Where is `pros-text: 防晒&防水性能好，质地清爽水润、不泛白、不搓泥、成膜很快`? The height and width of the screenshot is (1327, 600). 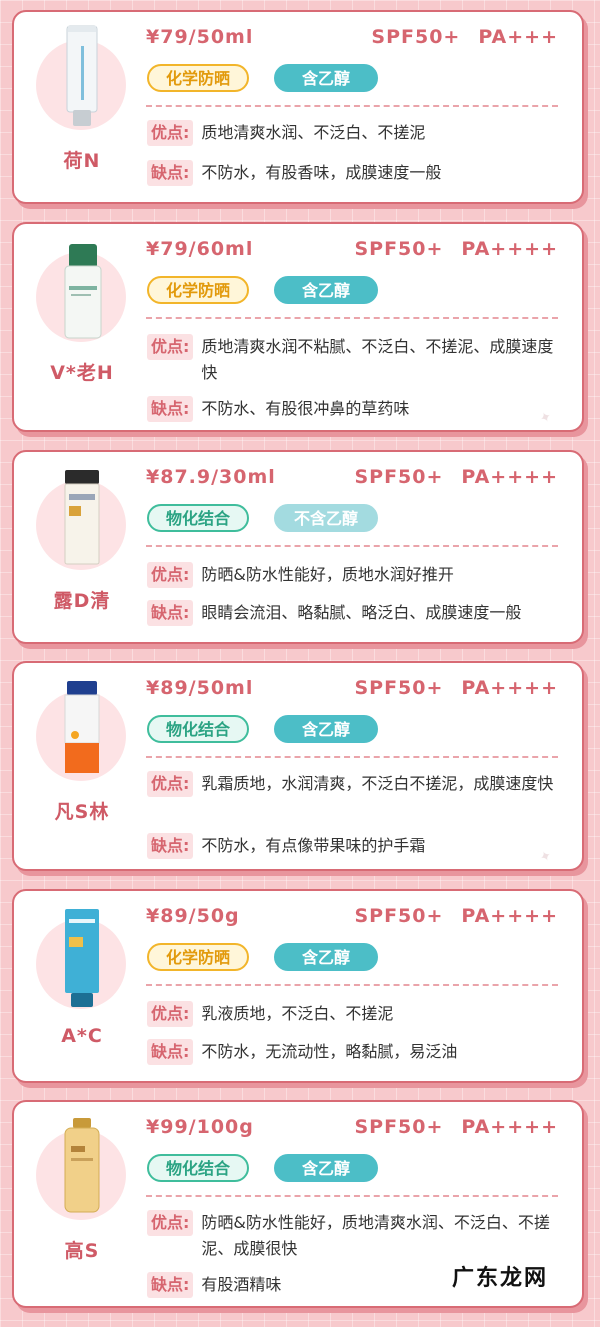 pros-text: 防晒&防水性能好，质地清爽水润、不泛白、不搓泥、成膜很快 is located at coordinates (375, 1235).